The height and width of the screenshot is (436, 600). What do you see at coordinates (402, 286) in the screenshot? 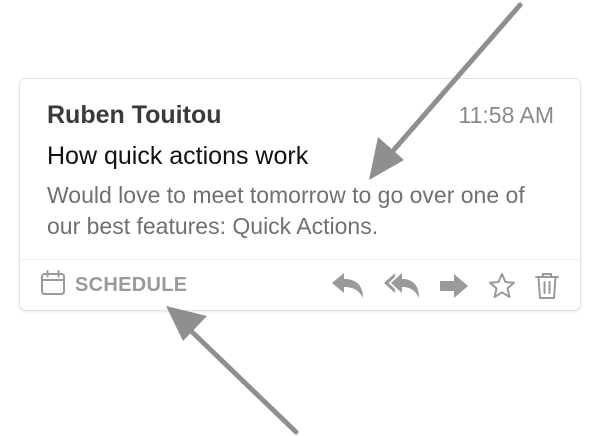
I see `reply-all-icon` at bounding box center [402, 286].